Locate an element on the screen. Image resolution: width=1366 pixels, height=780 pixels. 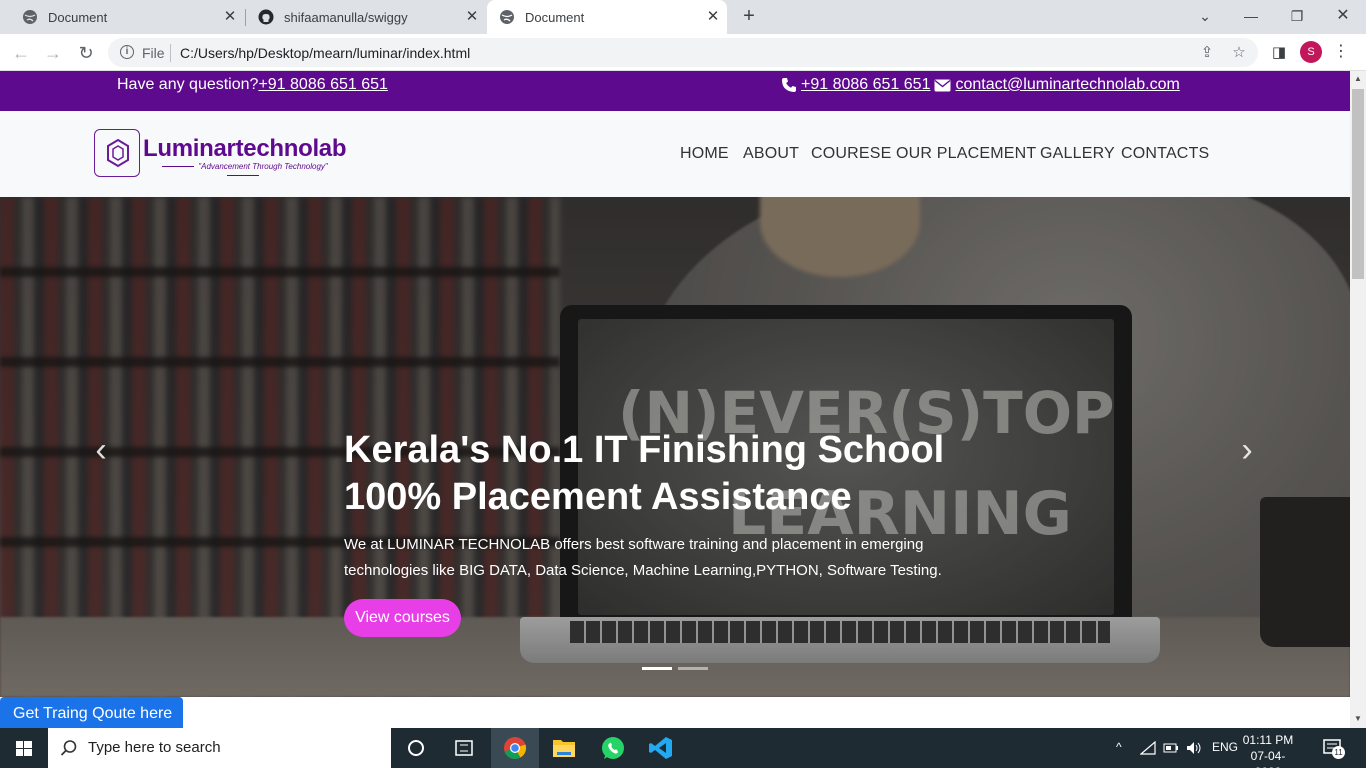
hexagon-logo-icon is located at coordinates (118, 153).